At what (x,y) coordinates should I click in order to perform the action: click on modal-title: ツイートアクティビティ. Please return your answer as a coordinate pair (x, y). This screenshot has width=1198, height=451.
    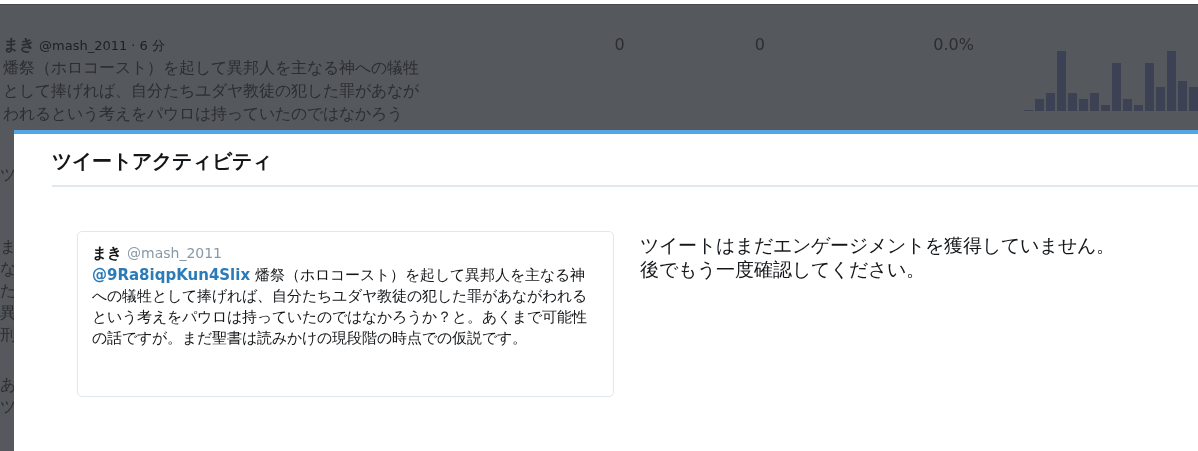
    Looking at the image, I should click on (162, 161).